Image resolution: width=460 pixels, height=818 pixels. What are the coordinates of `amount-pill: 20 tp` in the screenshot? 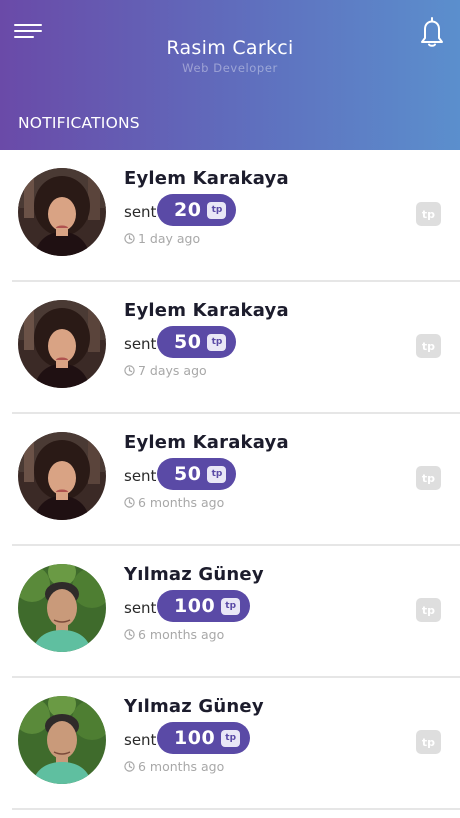 It's located at (197, 210).